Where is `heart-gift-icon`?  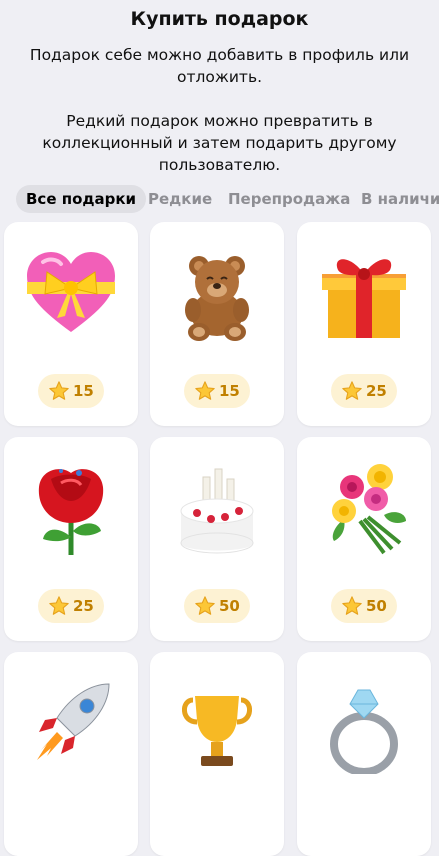 heart-gift-icon is located at coordinates (71, 294).